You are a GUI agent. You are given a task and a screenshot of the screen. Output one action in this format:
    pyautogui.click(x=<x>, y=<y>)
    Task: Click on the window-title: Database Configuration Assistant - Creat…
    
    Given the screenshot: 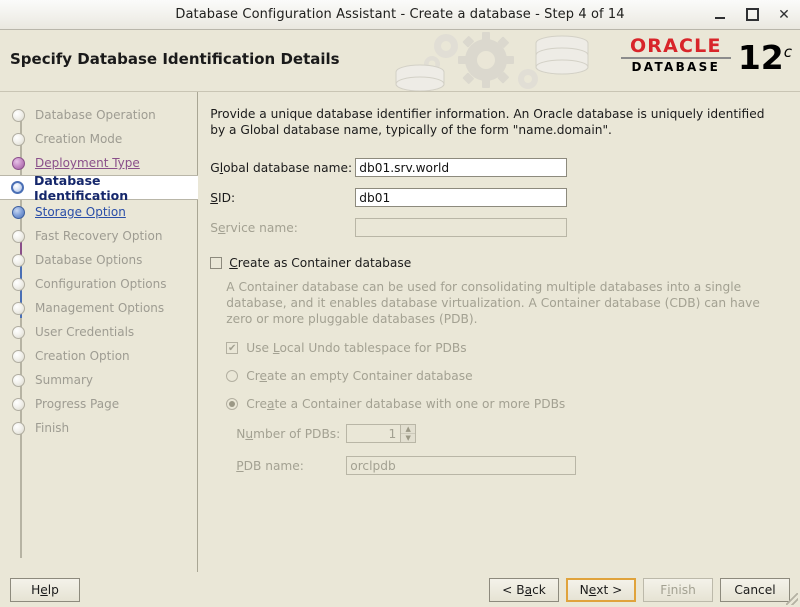 What is the action you would take?
    pyautogui.click(x=400, y=14)
    